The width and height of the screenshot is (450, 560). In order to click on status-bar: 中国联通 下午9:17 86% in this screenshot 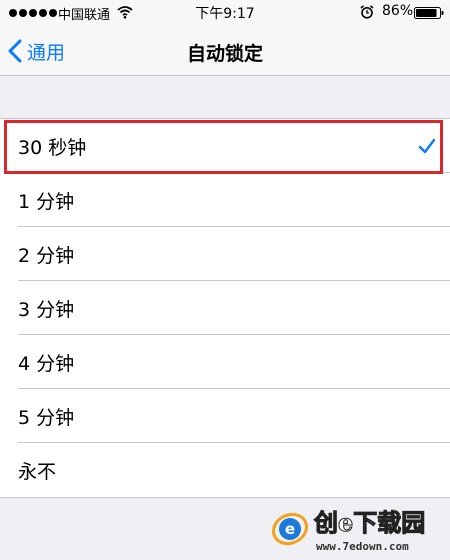, I will do `click(225, 13)`.